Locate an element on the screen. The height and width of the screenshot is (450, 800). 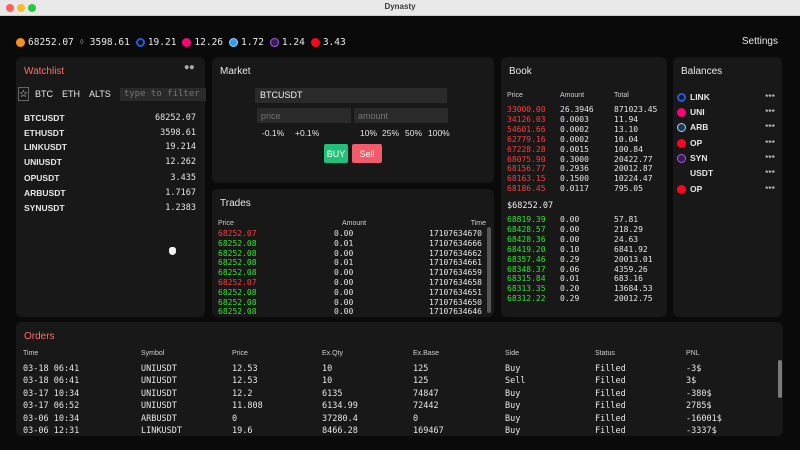
trade-row: 68252.08 0.00 17107634662 is located at coordinates (353, 254).